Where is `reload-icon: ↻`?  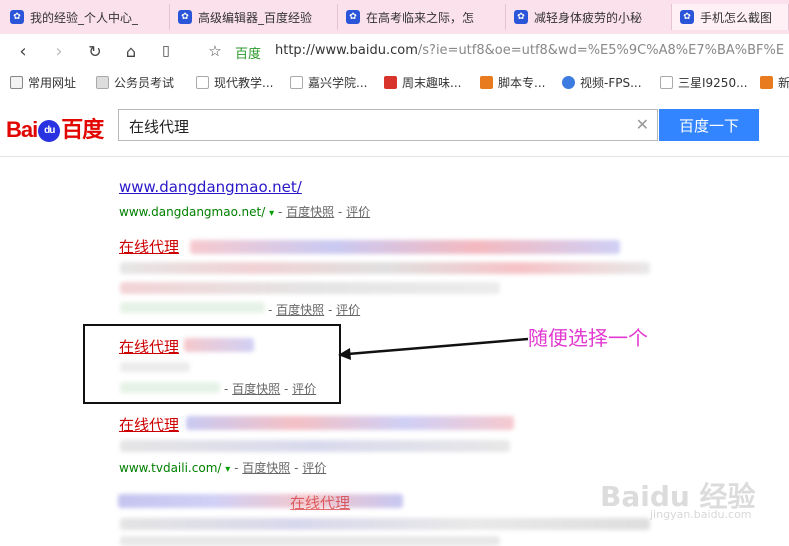
reload-icon: ↻ is located at coordinates (95, 51).